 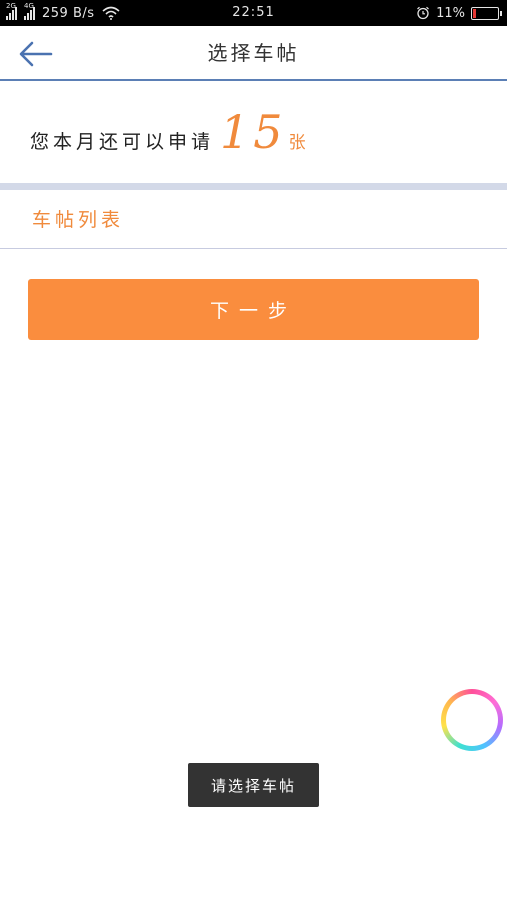 I want to click on post-list-title: 车帖列表, so click(x=78, y=220).